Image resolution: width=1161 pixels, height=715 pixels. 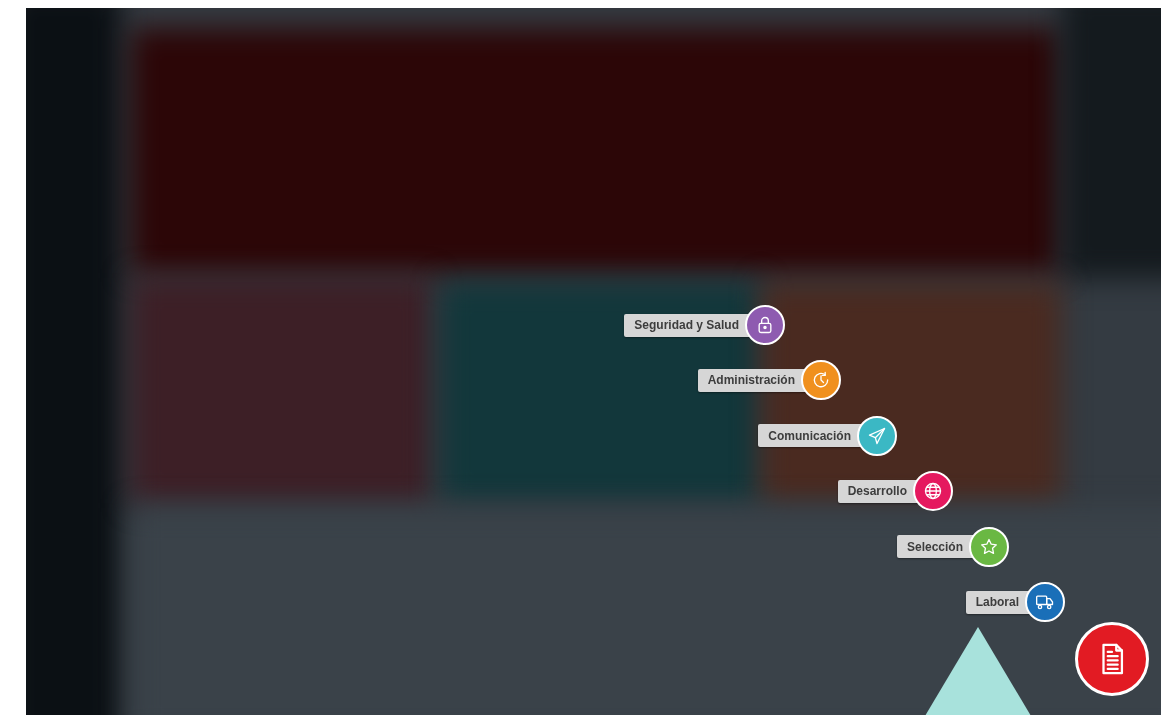 What do you see at coordinates (877, 435) in the screenshot?
I see `paper-plane-icon` at bounding box center [877, 435].